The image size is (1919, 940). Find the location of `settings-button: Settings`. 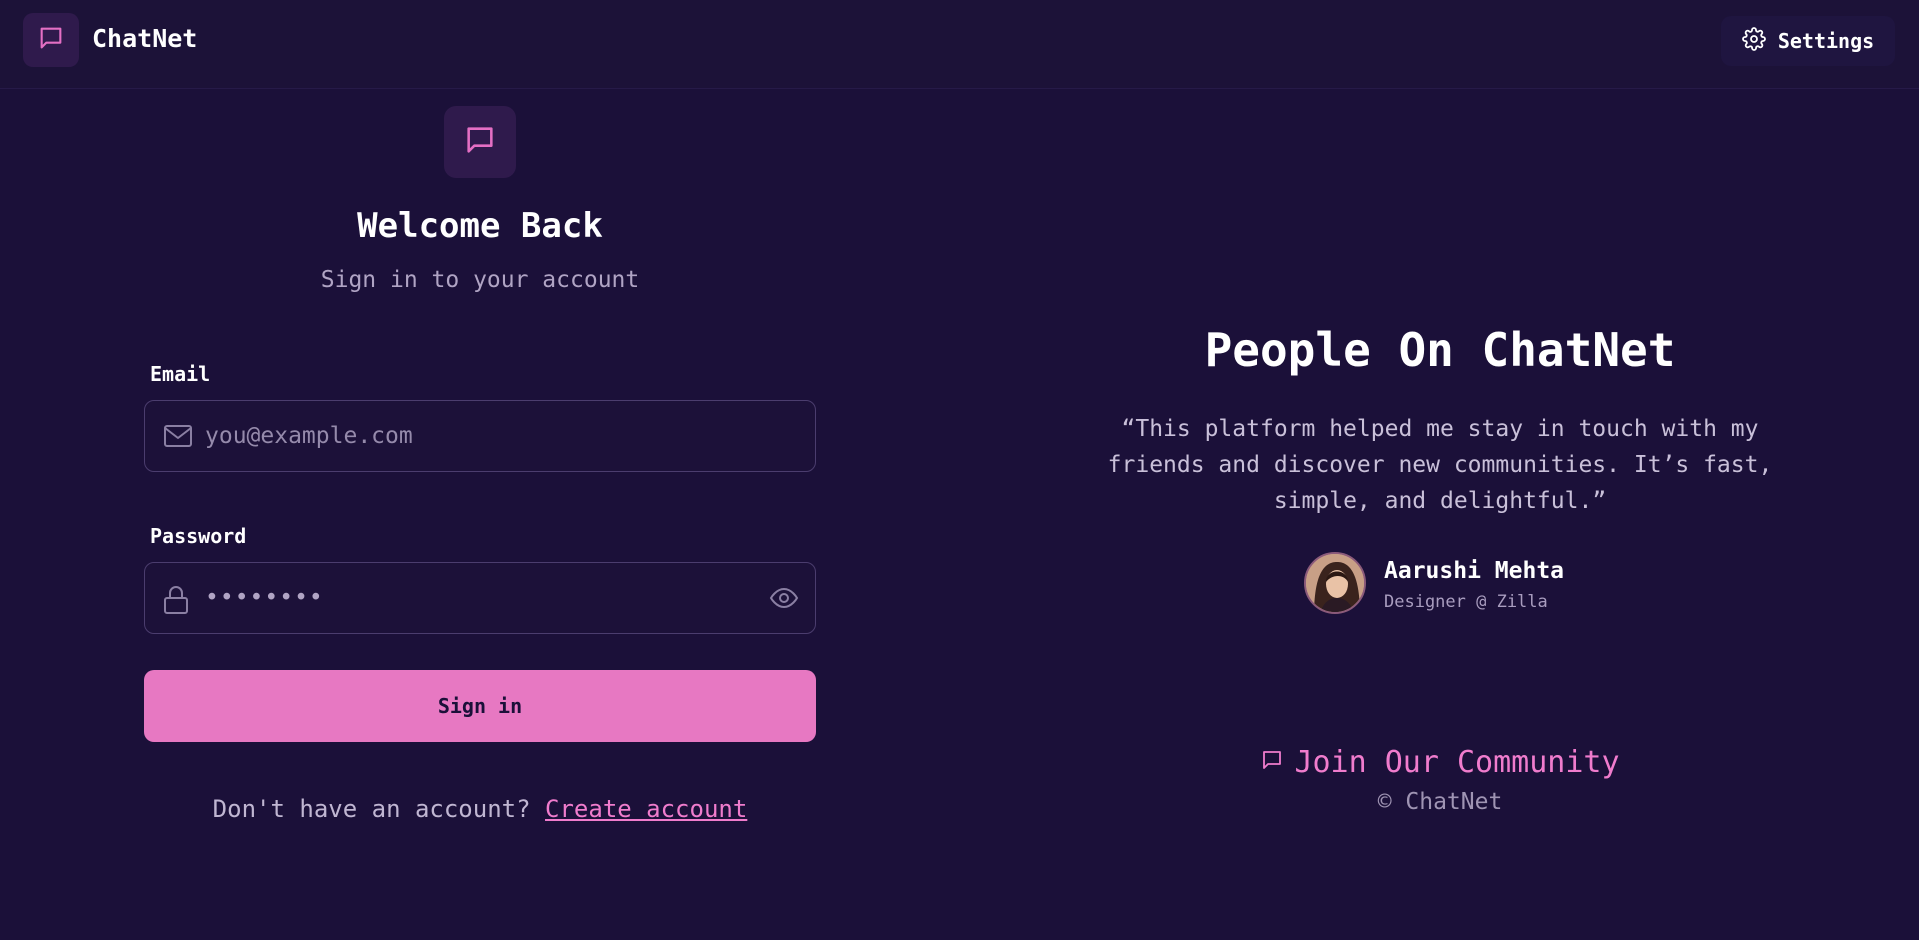

settings-button: Settings is located at coordinates (1808, 41).